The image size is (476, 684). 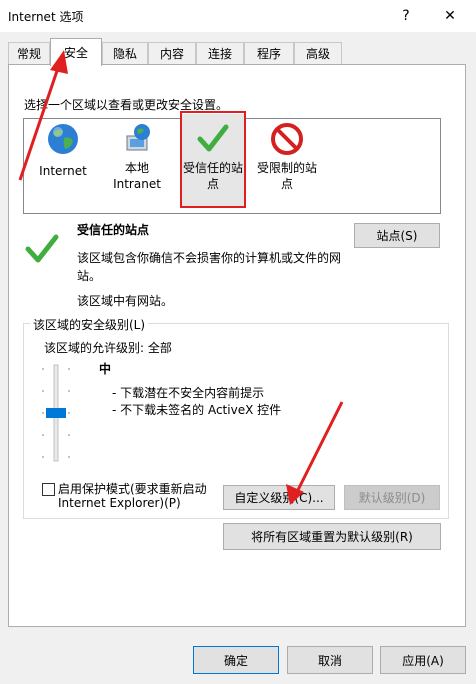 What do you see at coordinates (125, 53) in the screenshot?
I see `tab-privacy: 隐私` at bounding box center [125, 53].